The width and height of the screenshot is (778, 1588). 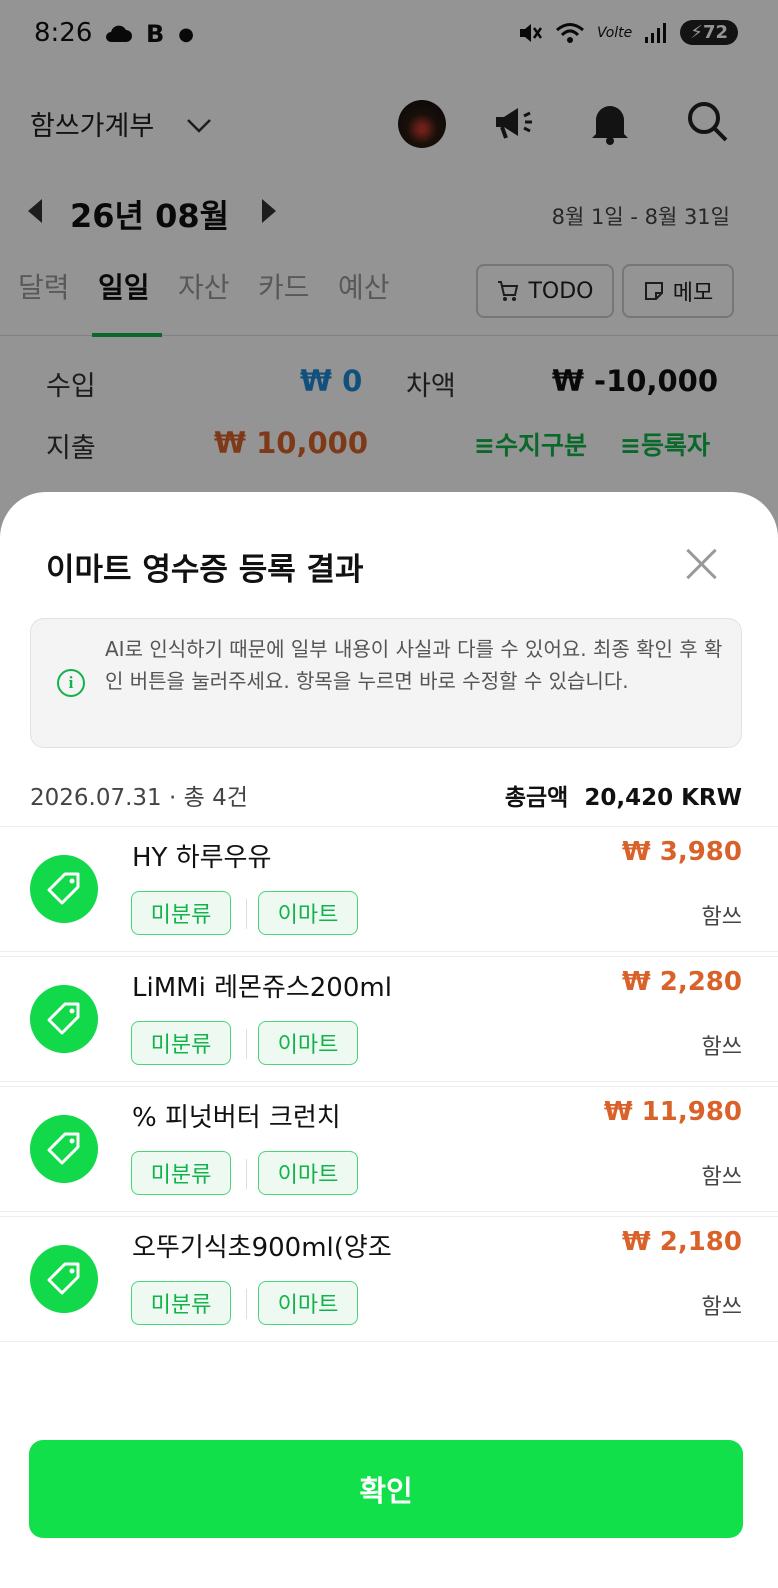 I want to click on confirm-label: 확인, so click(x=386, y=1491).